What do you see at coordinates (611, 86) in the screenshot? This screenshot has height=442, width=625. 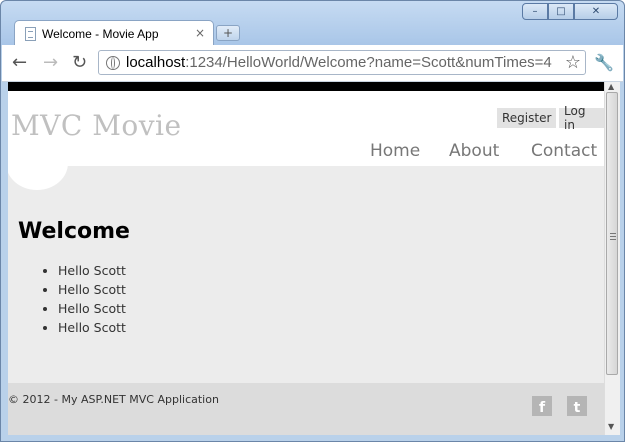 I see `scroll-up-icon: ▲` at bounding box center [611, 86].